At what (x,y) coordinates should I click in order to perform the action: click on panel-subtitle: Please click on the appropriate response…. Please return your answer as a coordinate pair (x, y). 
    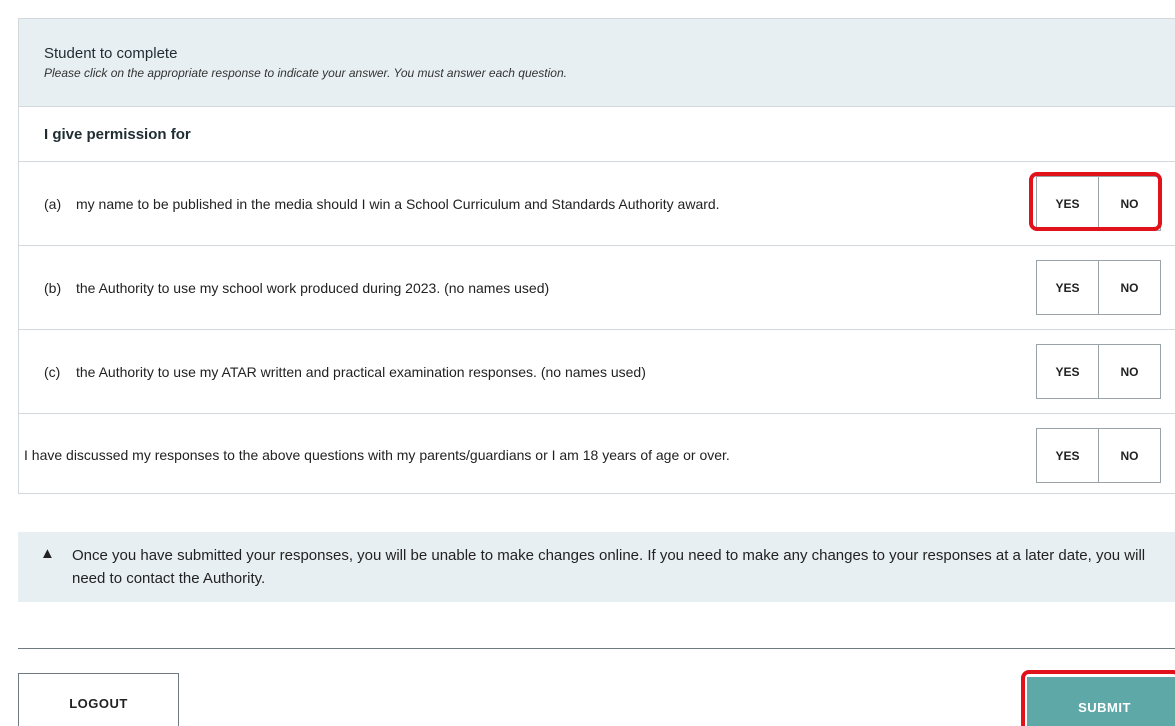
    Looking at the image, I should click on (305, 73).